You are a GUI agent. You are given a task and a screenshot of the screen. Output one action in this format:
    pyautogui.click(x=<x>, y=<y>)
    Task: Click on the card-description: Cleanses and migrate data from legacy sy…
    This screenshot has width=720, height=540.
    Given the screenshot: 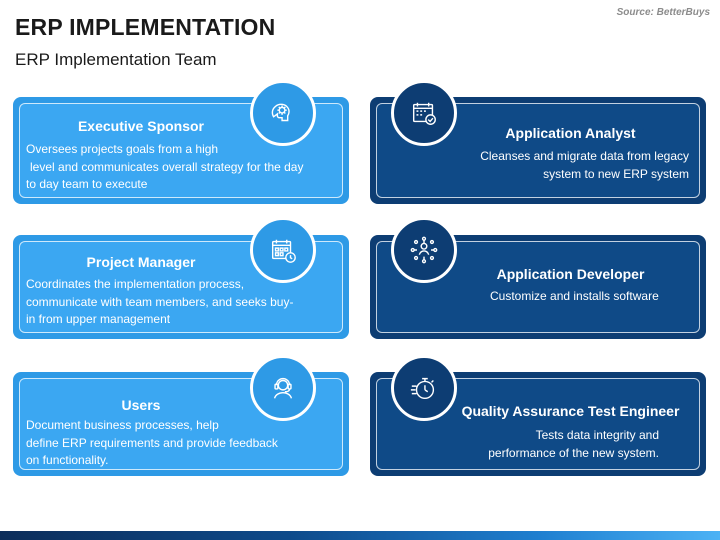 What is the action you would take?
    pyautogui.click(x=584, y=165)
    